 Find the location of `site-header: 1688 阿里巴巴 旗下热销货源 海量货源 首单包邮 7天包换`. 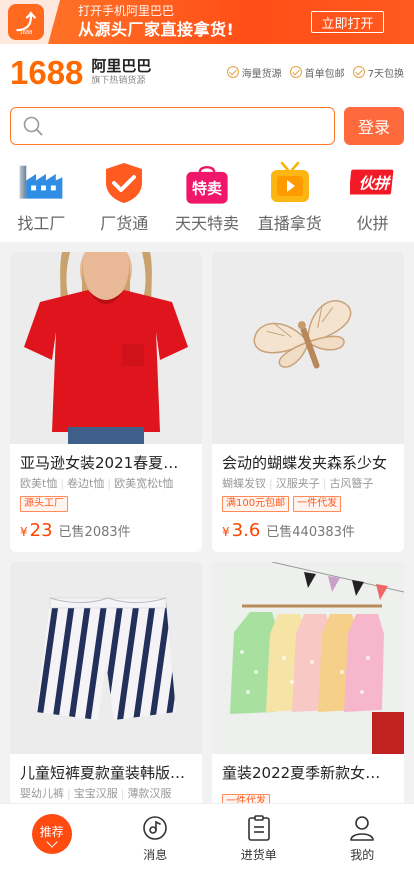

site-header: 1688 阿里巴巴 旗下热销货源 海量货源 首单包邮 7天包换 is located at coordinates (207, 72).